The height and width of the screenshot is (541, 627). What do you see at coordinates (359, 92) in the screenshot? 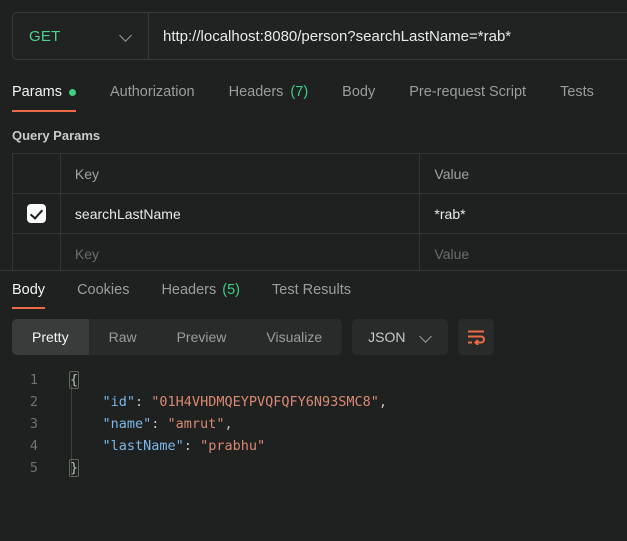
I see `tab-body-label: Body` at bounding box center [359, 92].